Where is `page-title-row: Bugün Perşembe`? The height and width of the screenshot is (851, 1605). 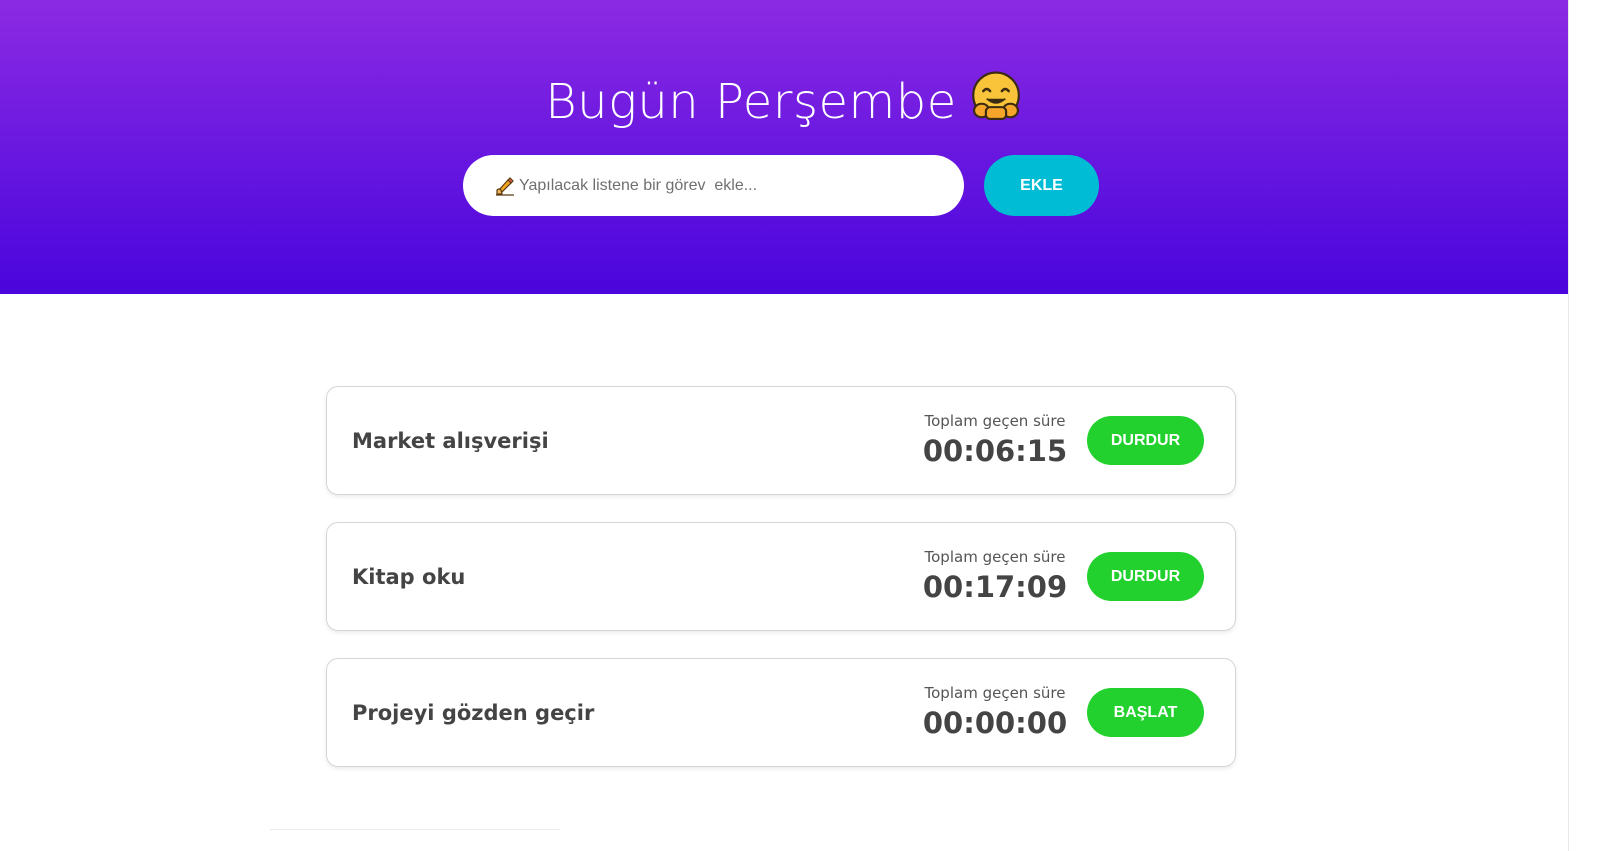 page-title-row: Bugün Perşembe is located at coordinates (784, 101).